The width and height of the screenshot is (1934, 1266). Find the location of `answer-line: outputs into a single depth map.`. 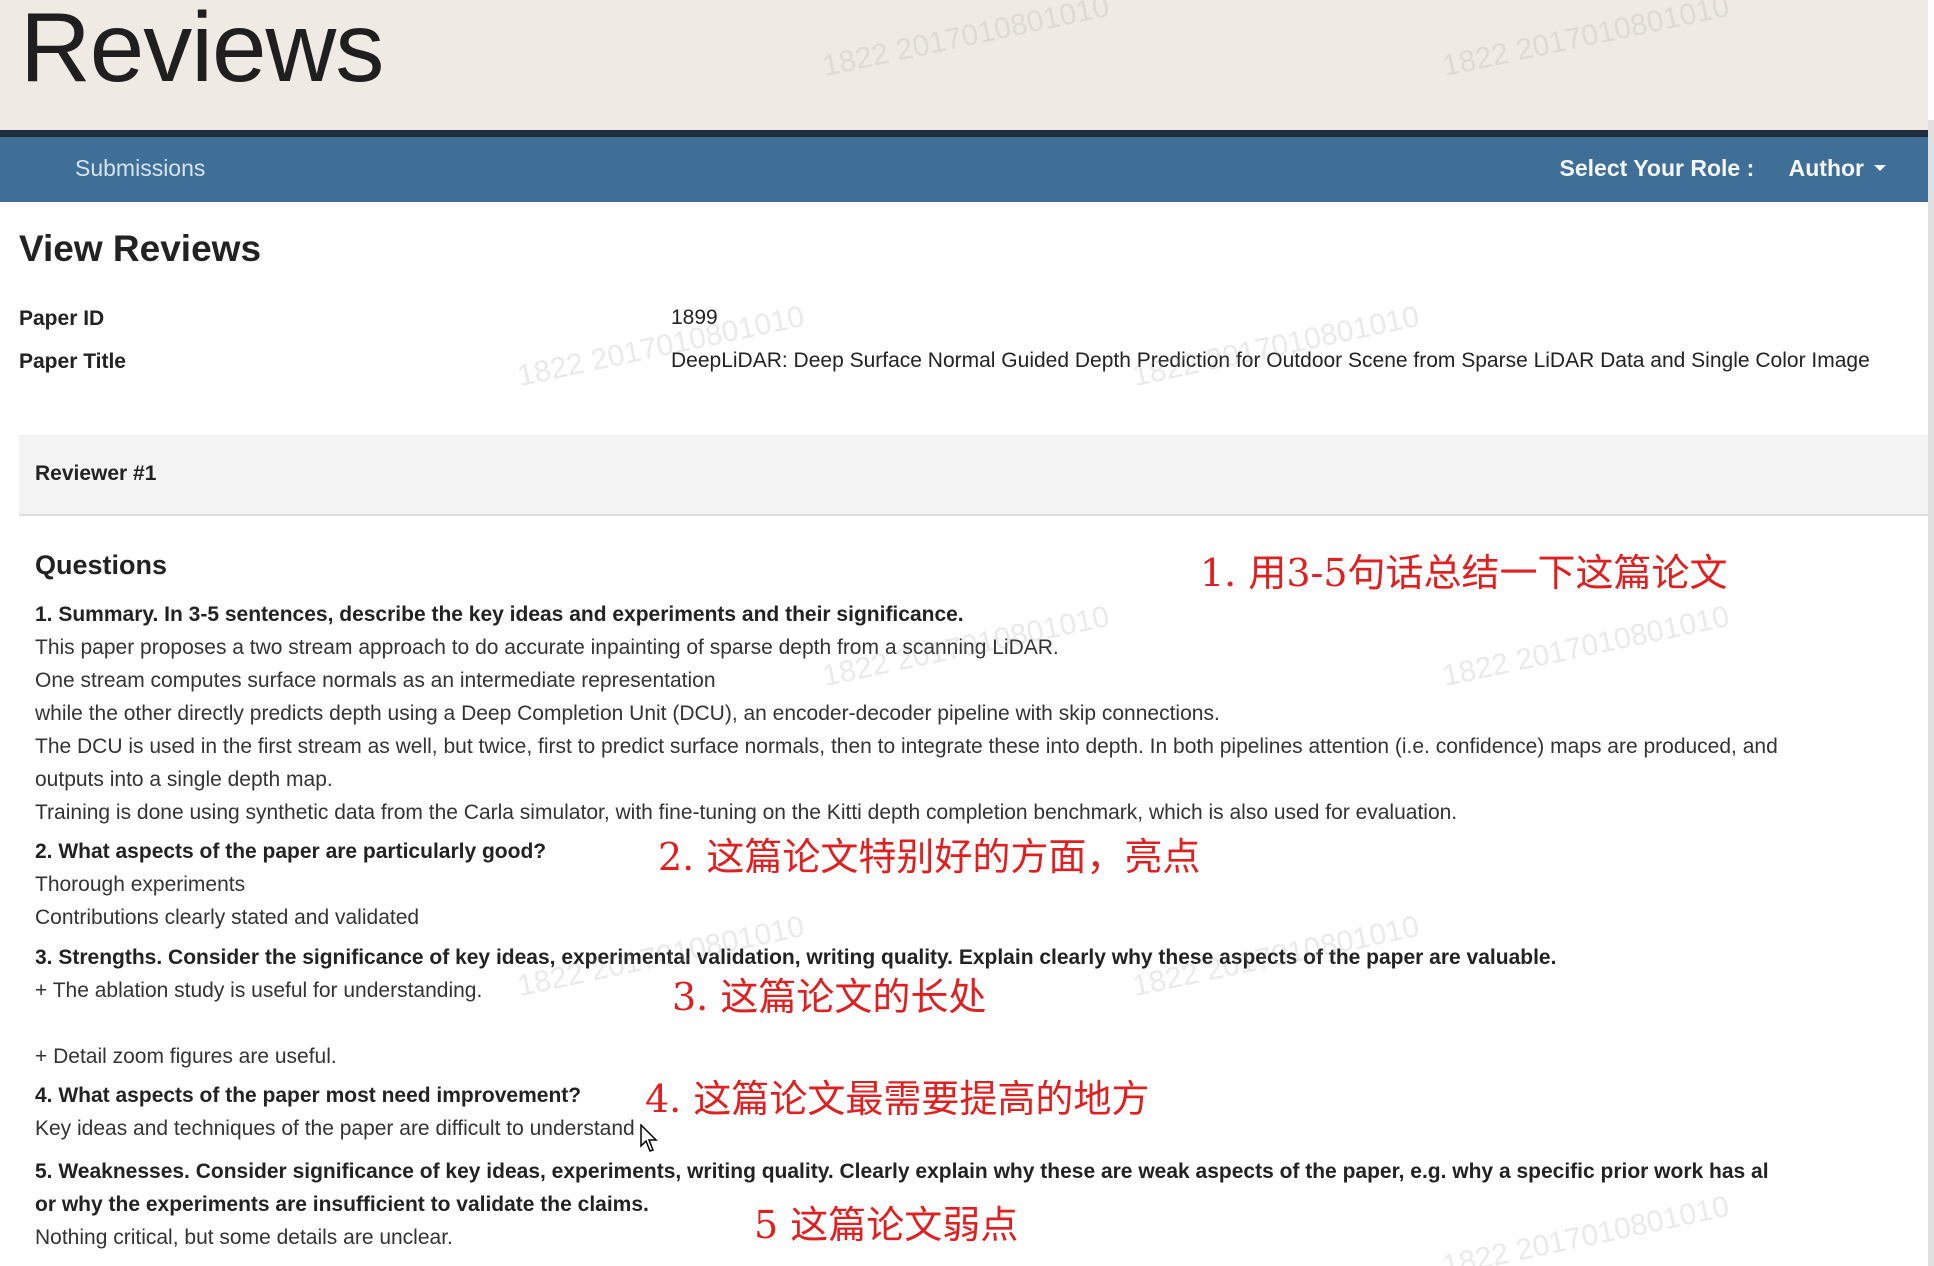

answer-line: outputs into a single depth map. is located at coordinates (184, 779).